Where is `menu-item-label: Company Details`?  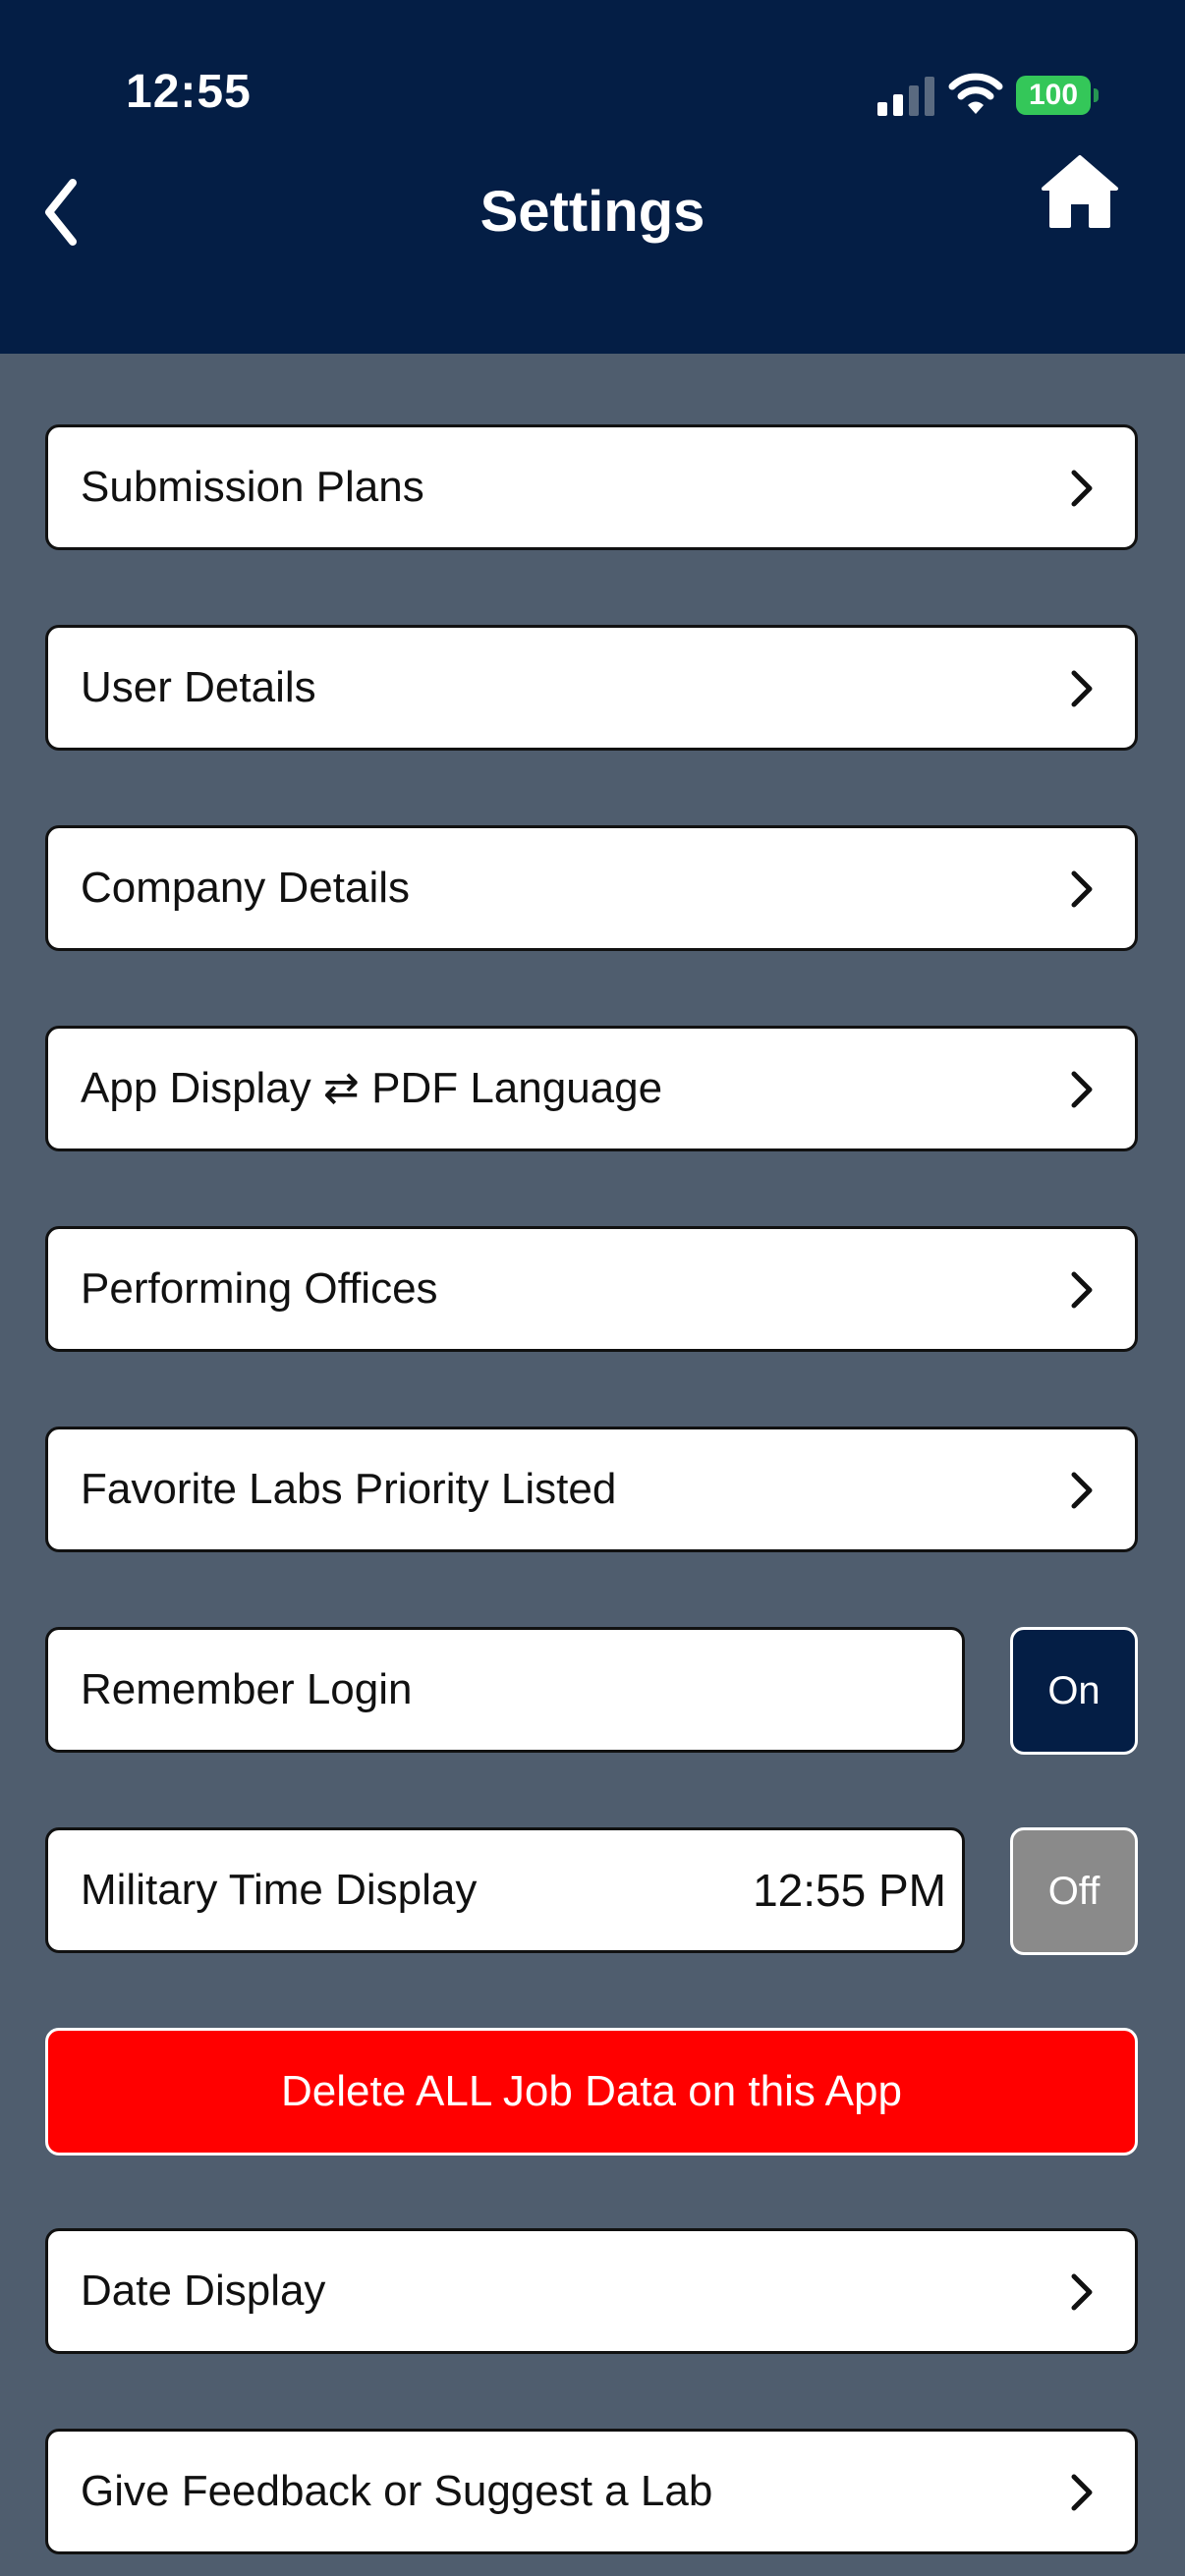
menu-item-label: Company Details is located at coordinates (246, 888).